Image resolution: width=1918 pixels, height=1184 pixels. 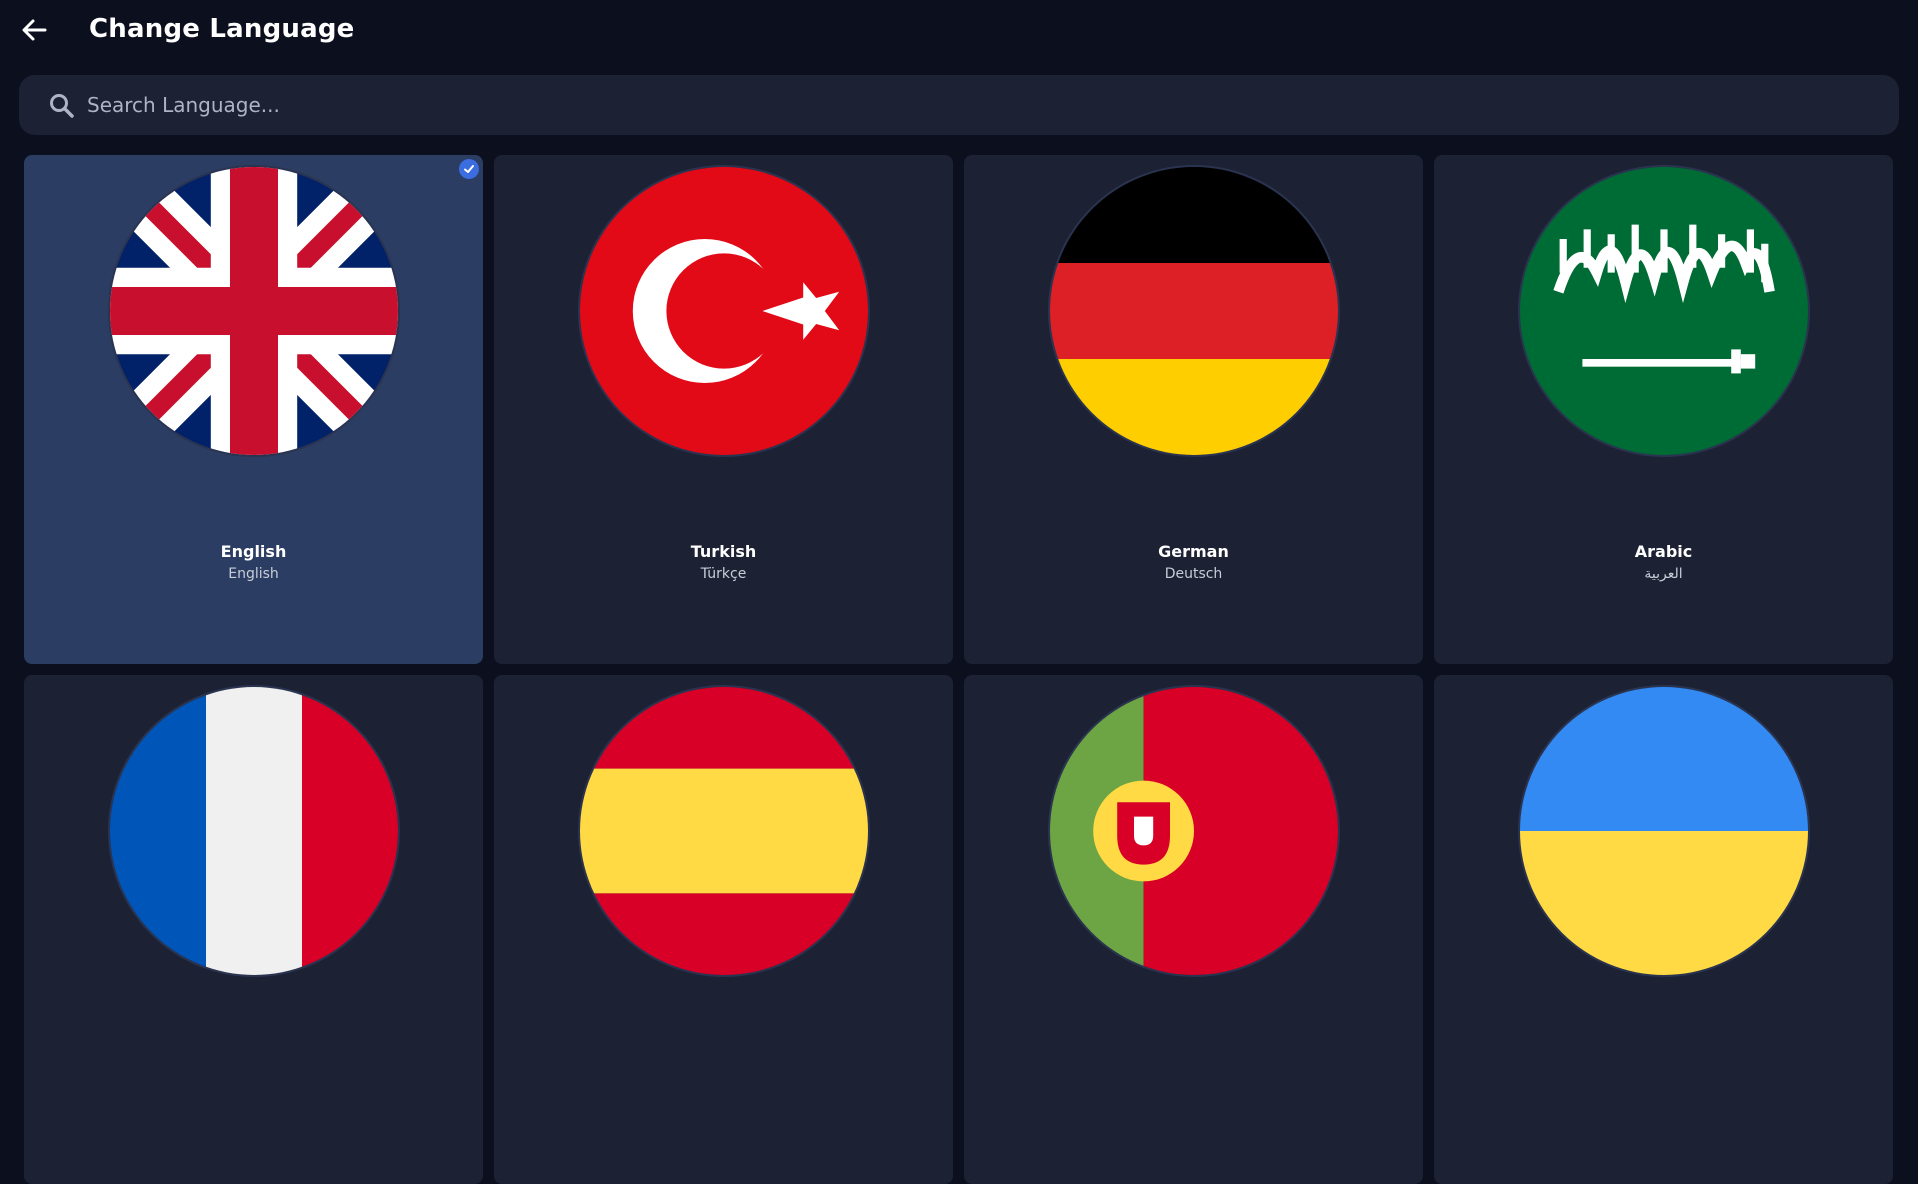 I want to click on spain-flag-icon, so click(x=724, y=831).